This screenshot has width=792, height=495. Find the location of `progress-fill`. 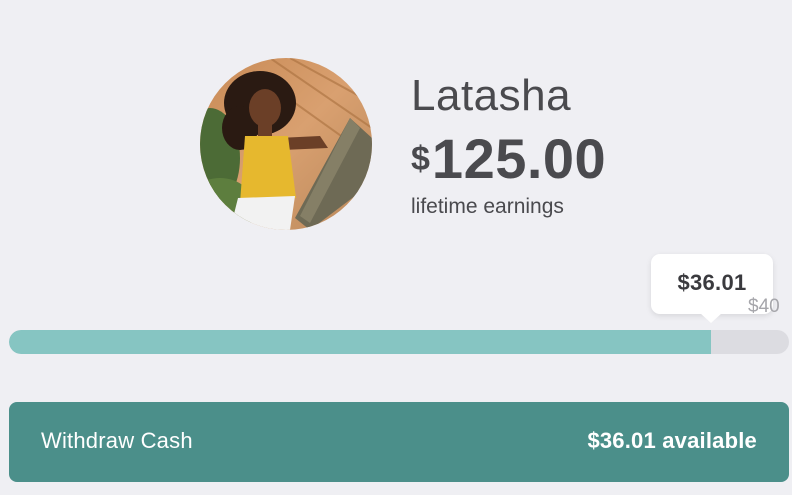

progress-fill is located at coordinates (360, 342).